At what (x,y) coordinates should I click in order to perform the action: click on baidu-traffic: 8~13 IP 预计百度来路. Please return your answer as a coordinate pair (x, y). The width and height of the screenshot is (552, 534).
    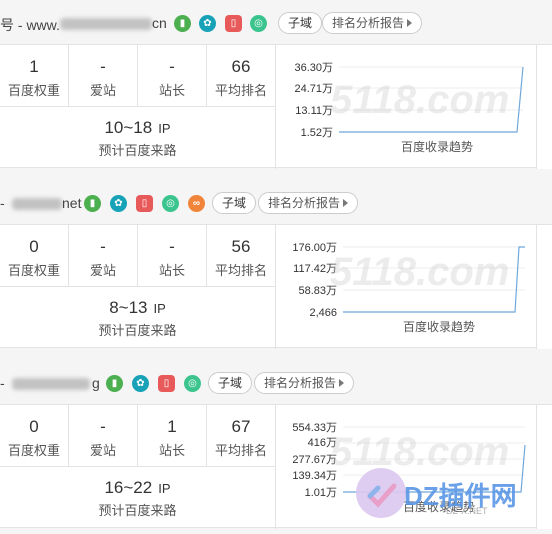
    Looking at the image, I should click on (138, 318).